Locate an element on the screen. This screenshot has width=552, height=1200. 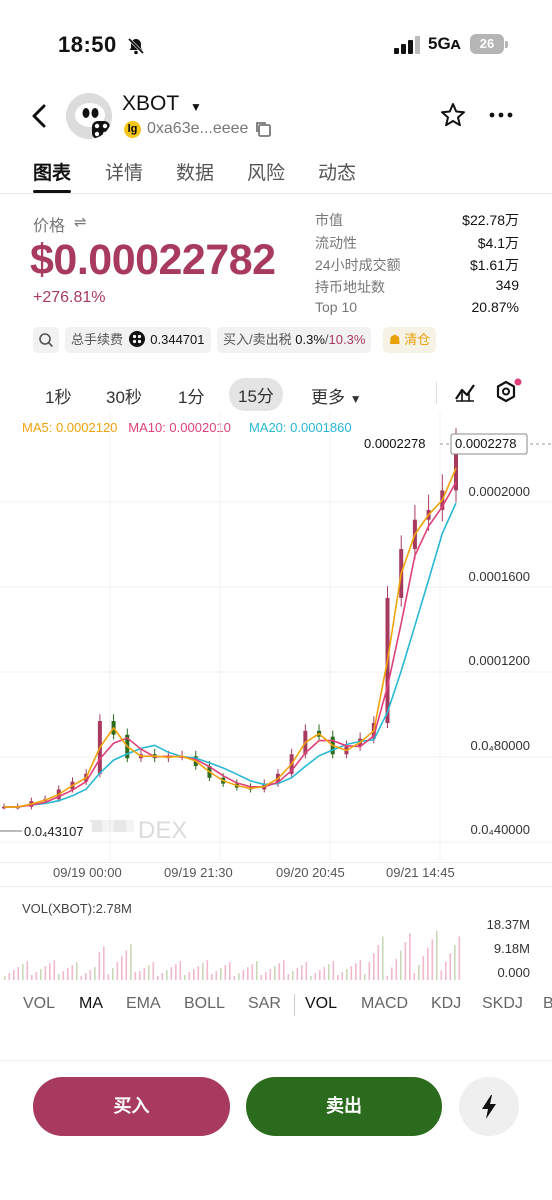
clear-position-chip: ☗ 清仓 is located at coordinates (410, 340).